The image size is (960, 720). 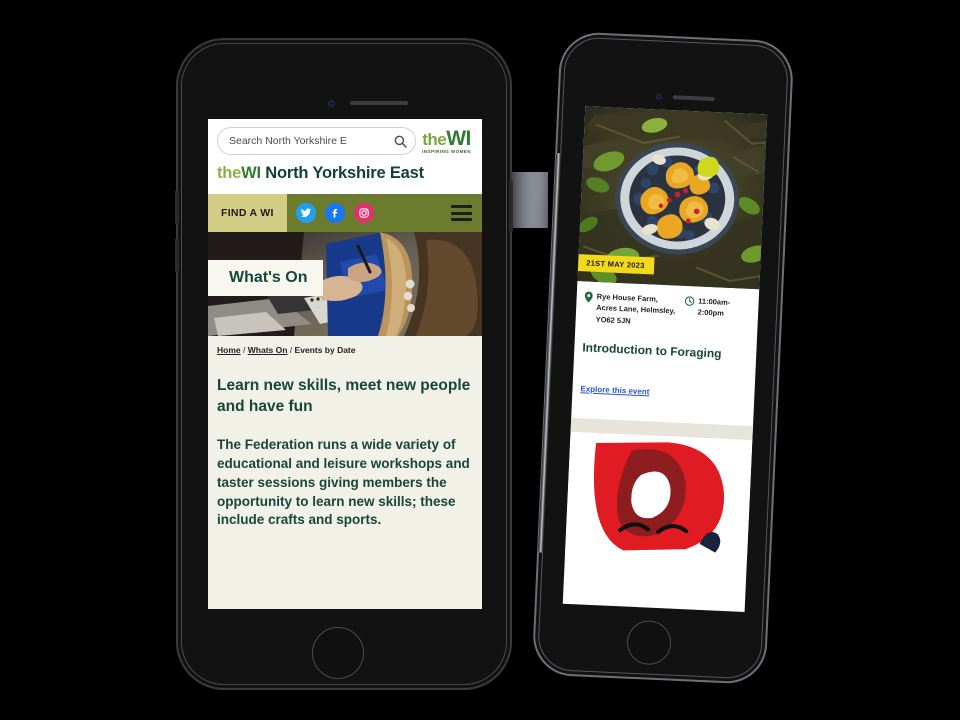 What do you see at coordinates (266, 278) in the screenshot?
I see `hero-title: What's On` at bounding box center [266, 278].